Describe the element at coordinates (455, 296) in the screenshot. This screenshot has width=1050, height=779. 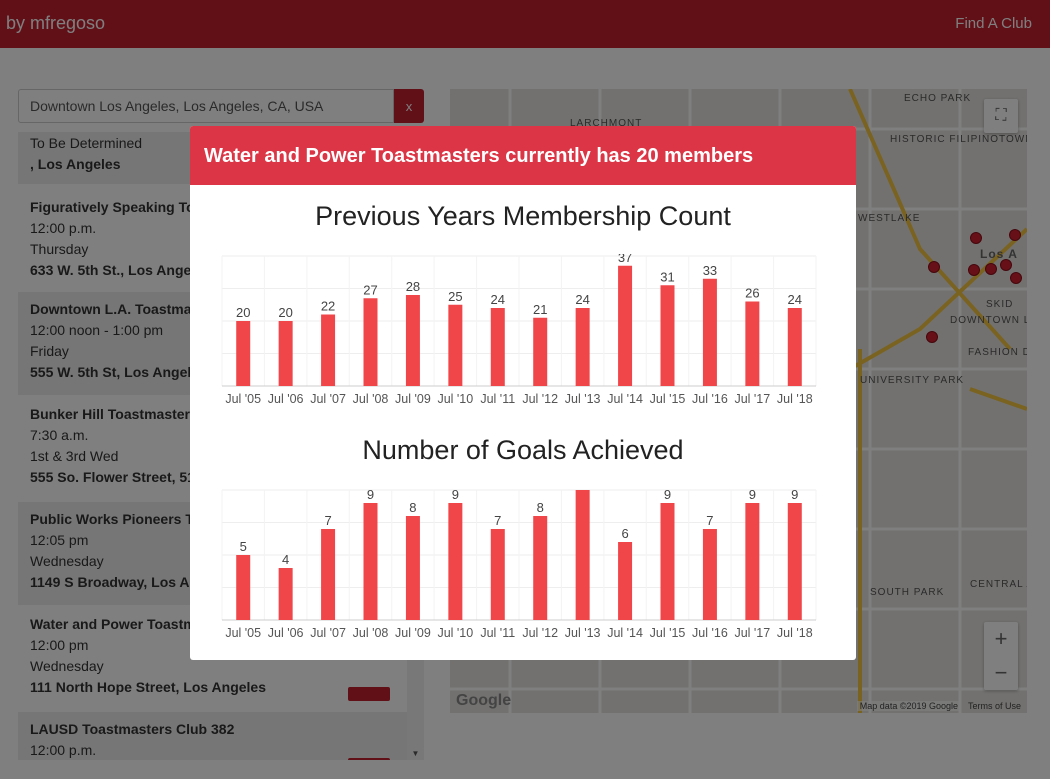
I see `data-label: 25` at that location.